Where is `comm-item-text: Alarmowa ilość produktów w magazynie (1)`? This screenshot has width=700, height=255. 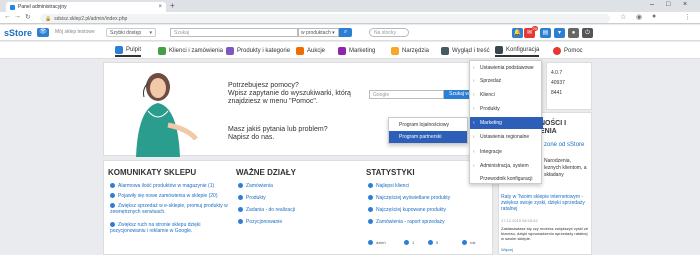 comm-item-text: Alarmowa ilość produktów w magazynie (1) is located at coordinates (166, 186).